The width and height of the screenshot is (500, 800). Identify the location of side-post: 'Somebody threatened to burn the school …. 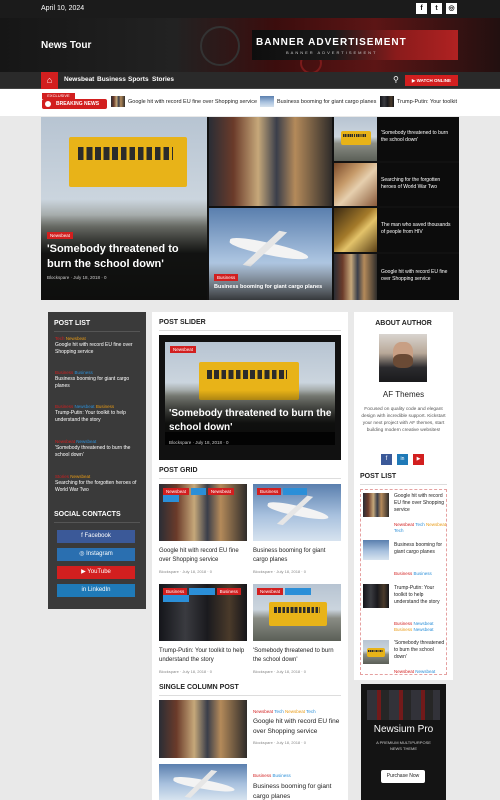
(396, 139).